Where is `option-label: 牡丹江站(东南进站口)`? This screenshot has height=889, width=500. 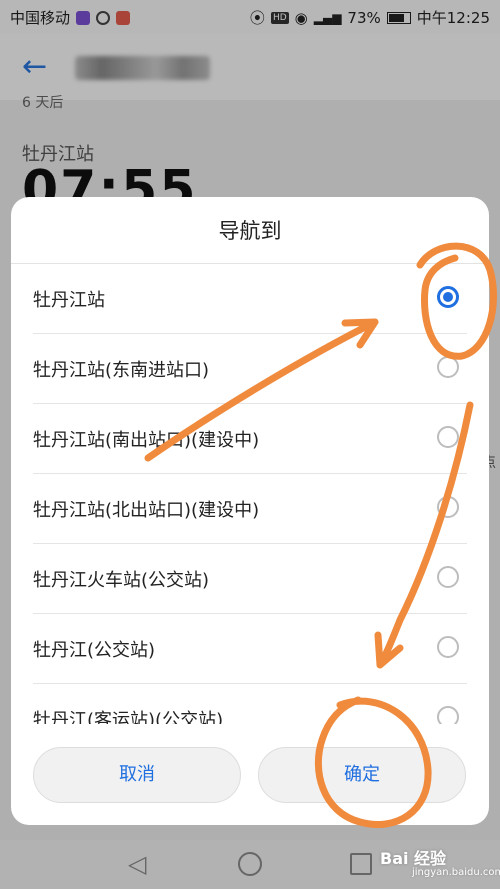
option-label: 牡丹江站(东南进站口) is located at coordinates (121, 370).